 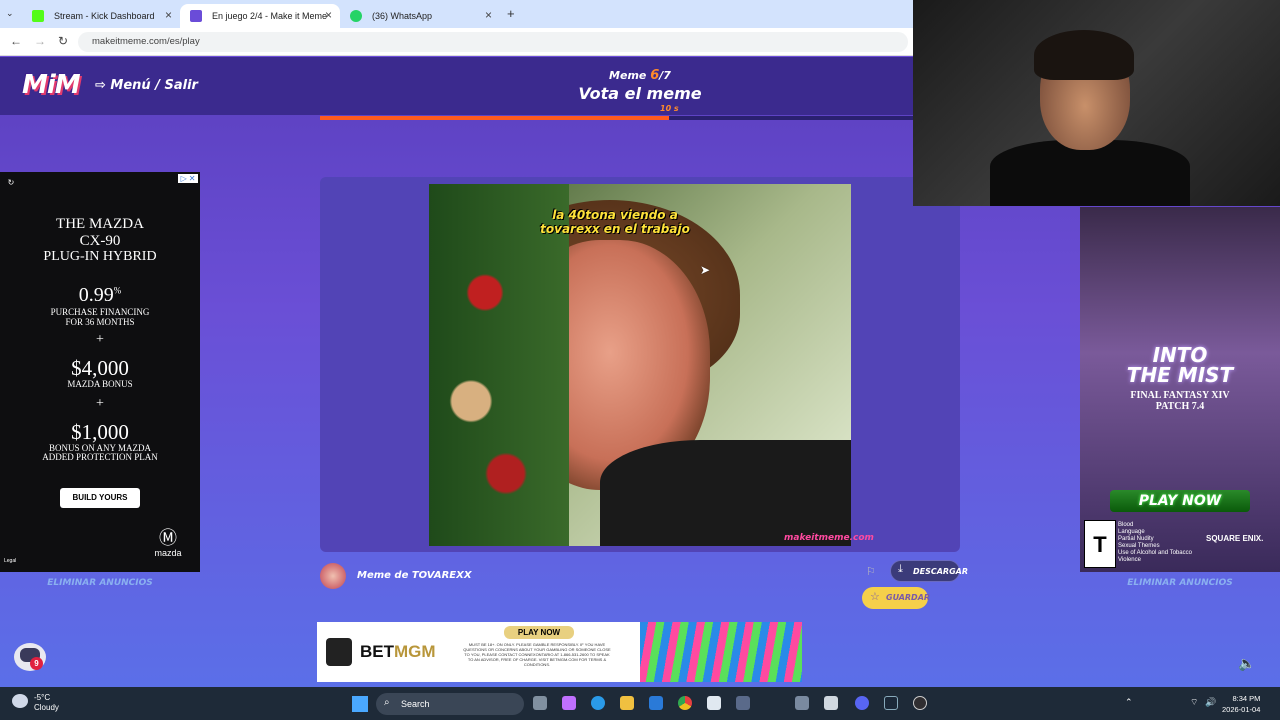 I want to click on mim-logo: MiM, so click(x=51, y=85).